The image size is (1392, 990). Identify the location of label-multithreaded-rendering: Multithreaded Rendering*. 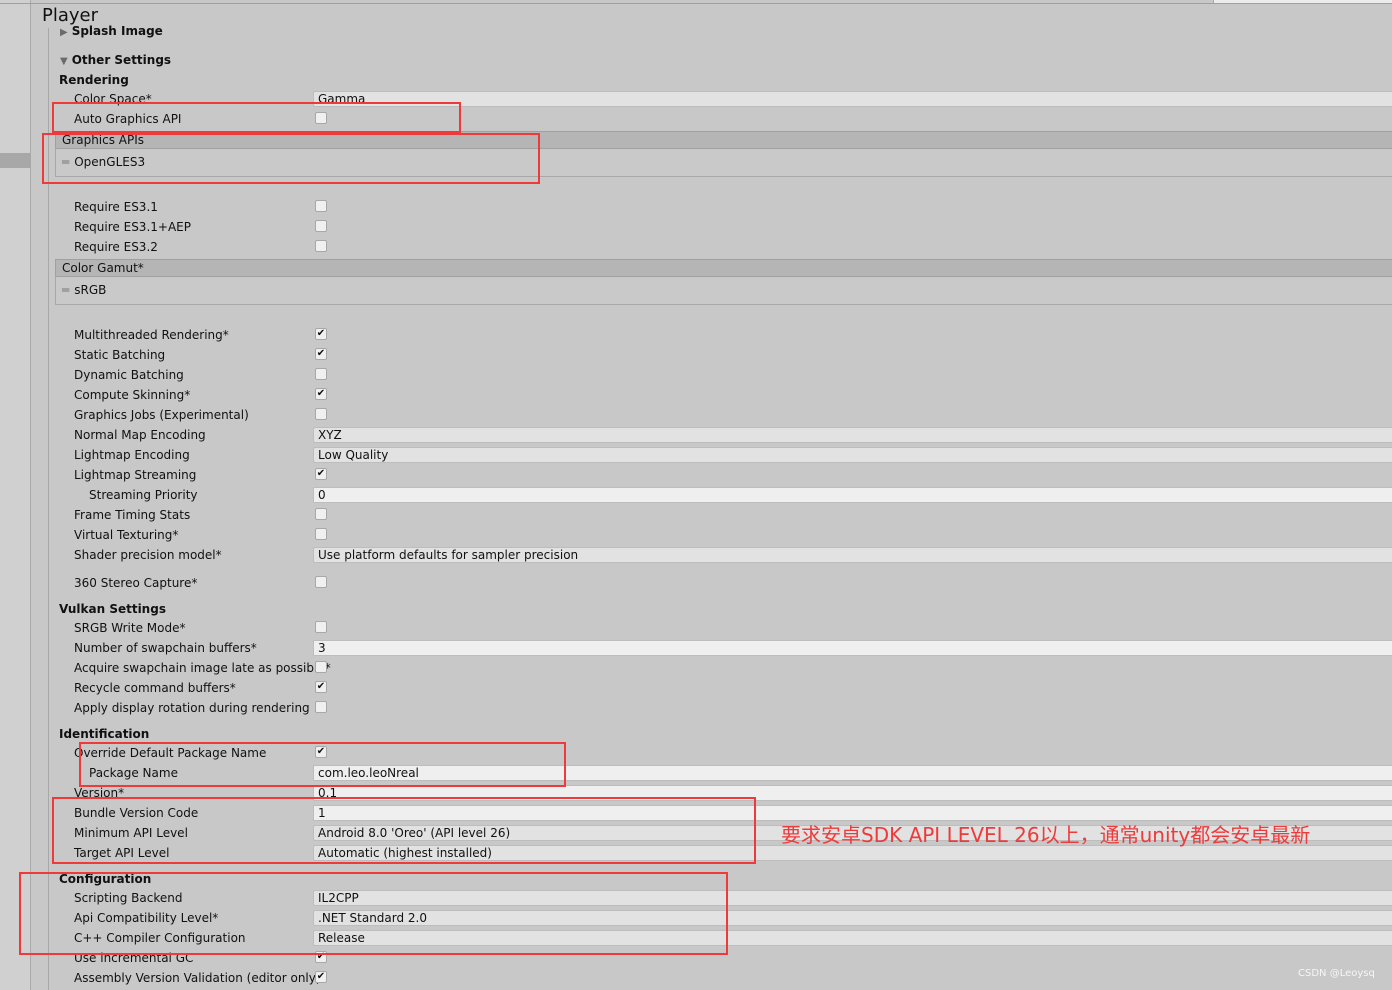
(151, 335).